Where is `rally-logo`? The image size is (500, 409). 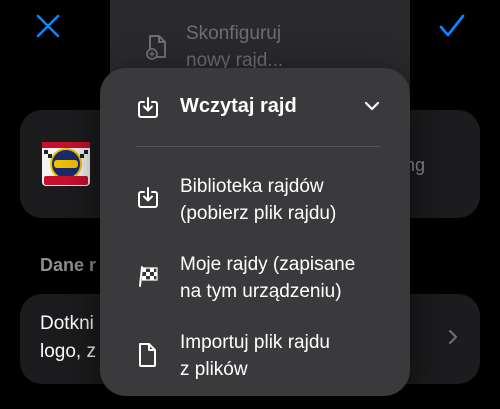 rally-logo is located at coordinates (66, 164).